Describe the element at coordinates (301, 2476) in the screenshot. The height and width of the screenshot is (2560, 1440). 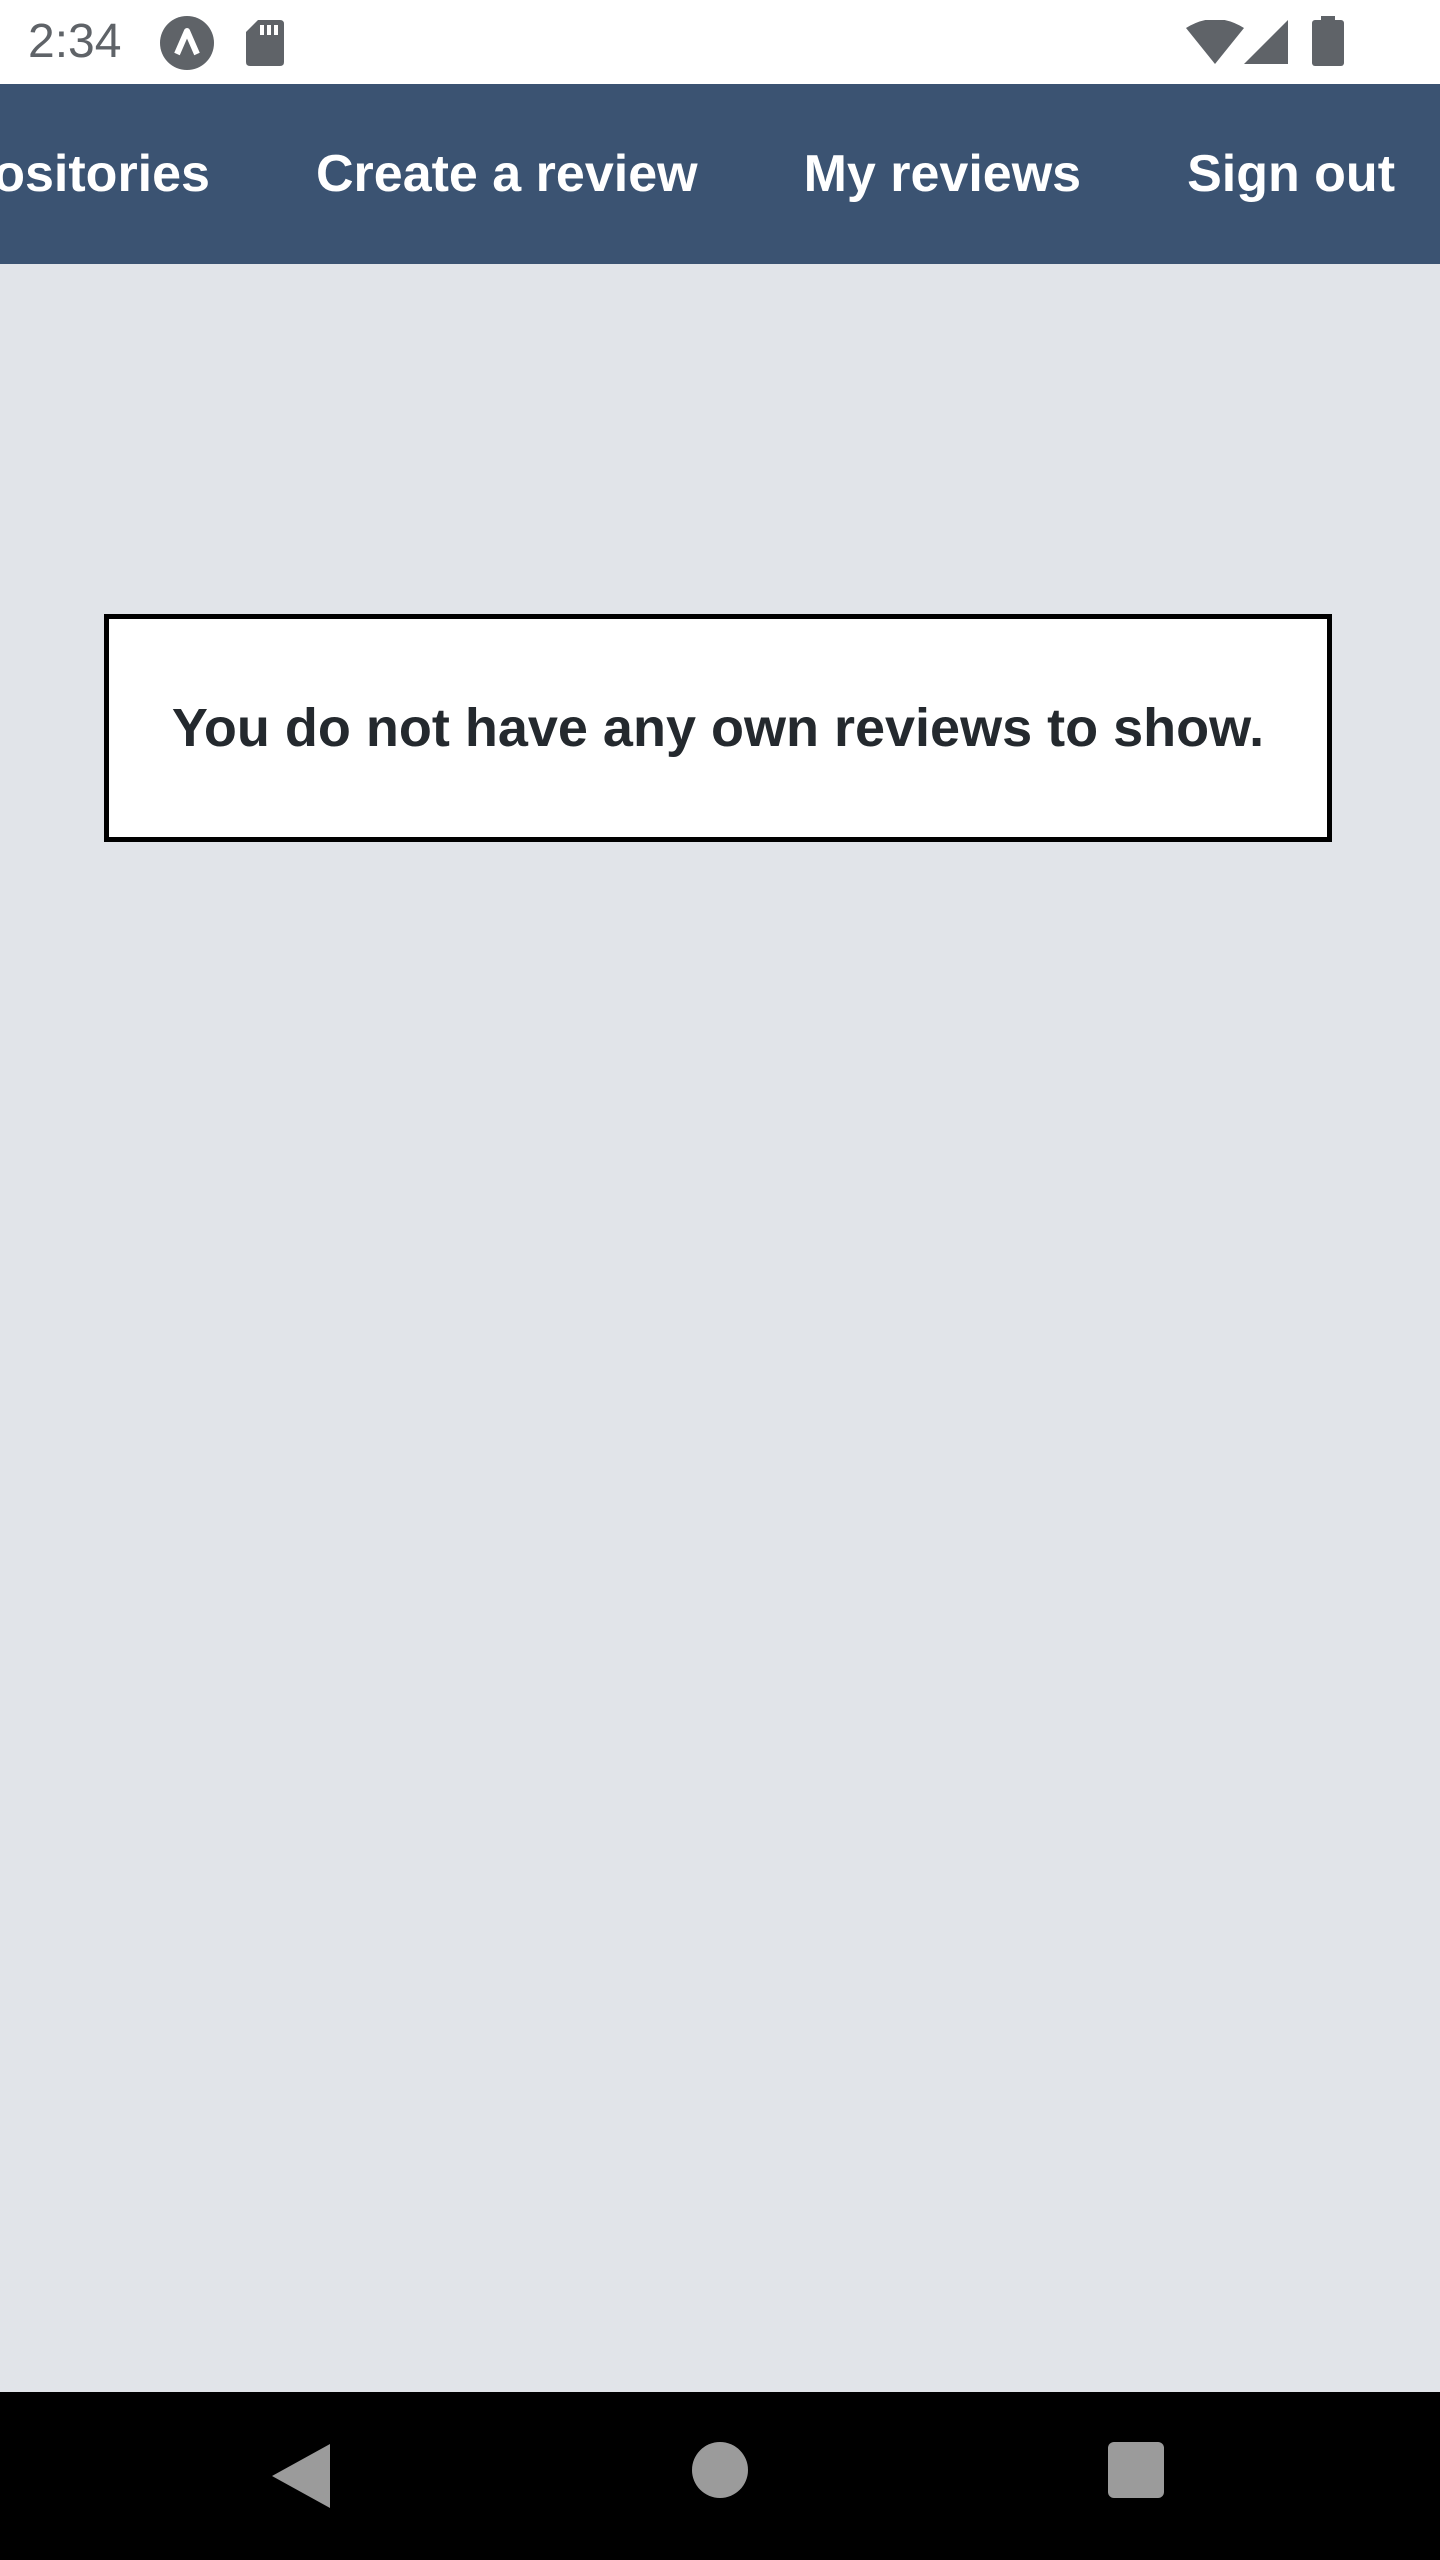
I see `back-icon` at that location.